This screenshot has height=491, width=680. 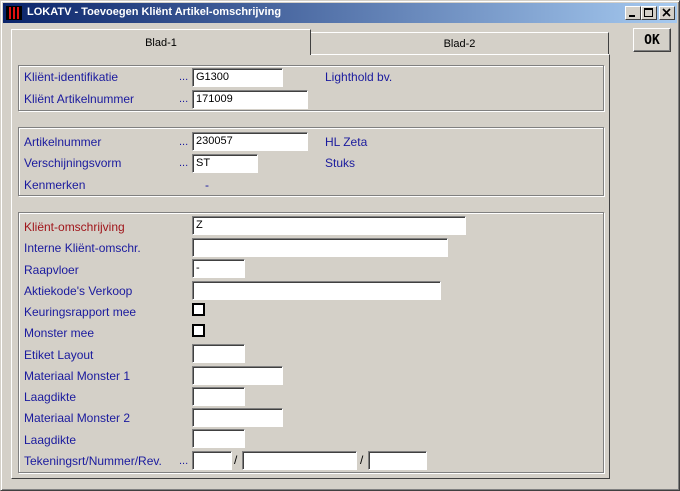 What do you see at coordinates (198, 330) in the screenshot?
I see `sample-checkbox` at bounding box center [198, 330].